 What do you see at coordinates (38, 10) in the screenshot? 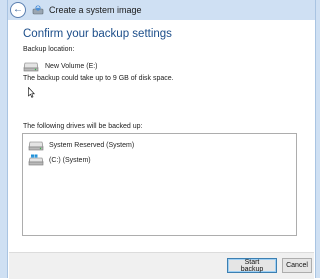
I see `backup-icon` at bounding box center [38, 10].